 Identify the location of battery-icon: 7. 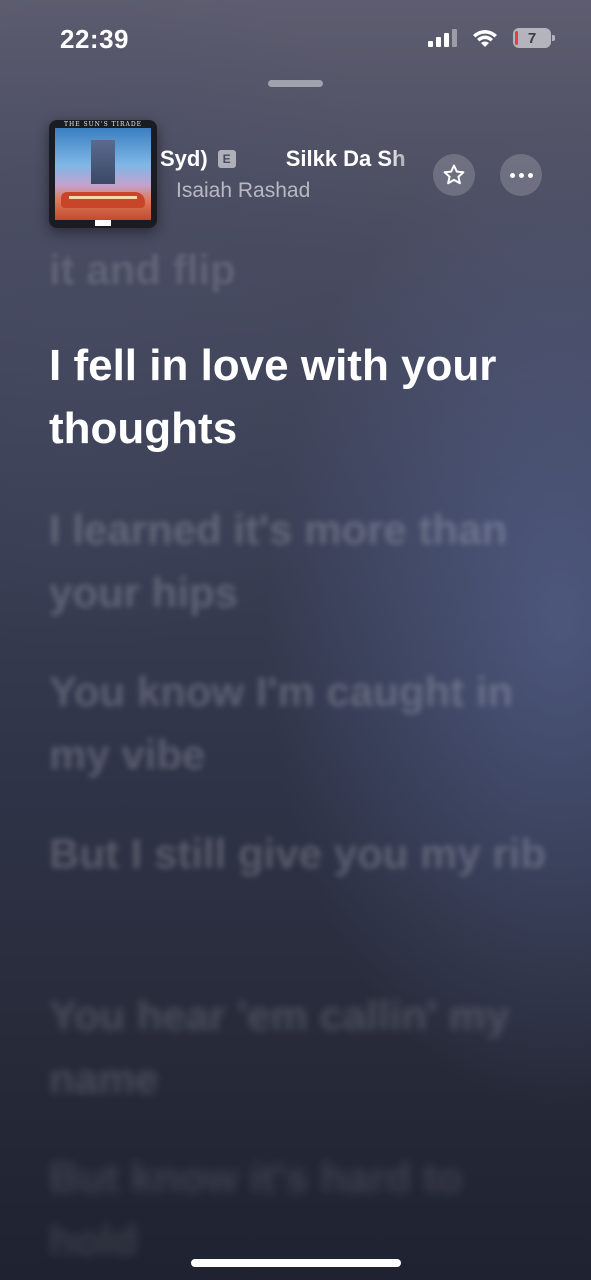
(534, 38).